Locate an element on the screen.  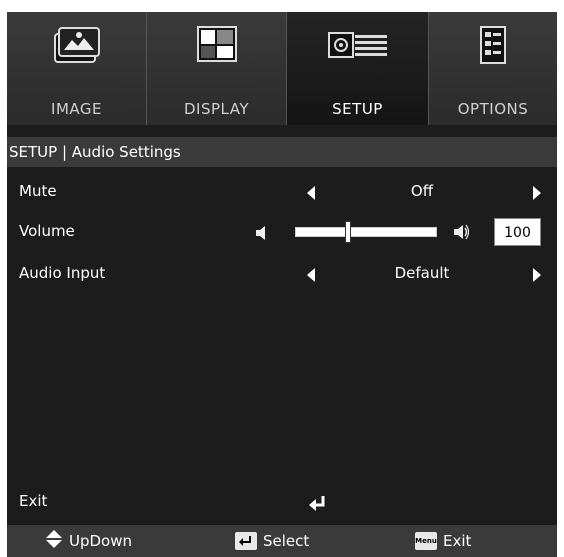
volume-value: 100 is located at coordinates (517, 232).